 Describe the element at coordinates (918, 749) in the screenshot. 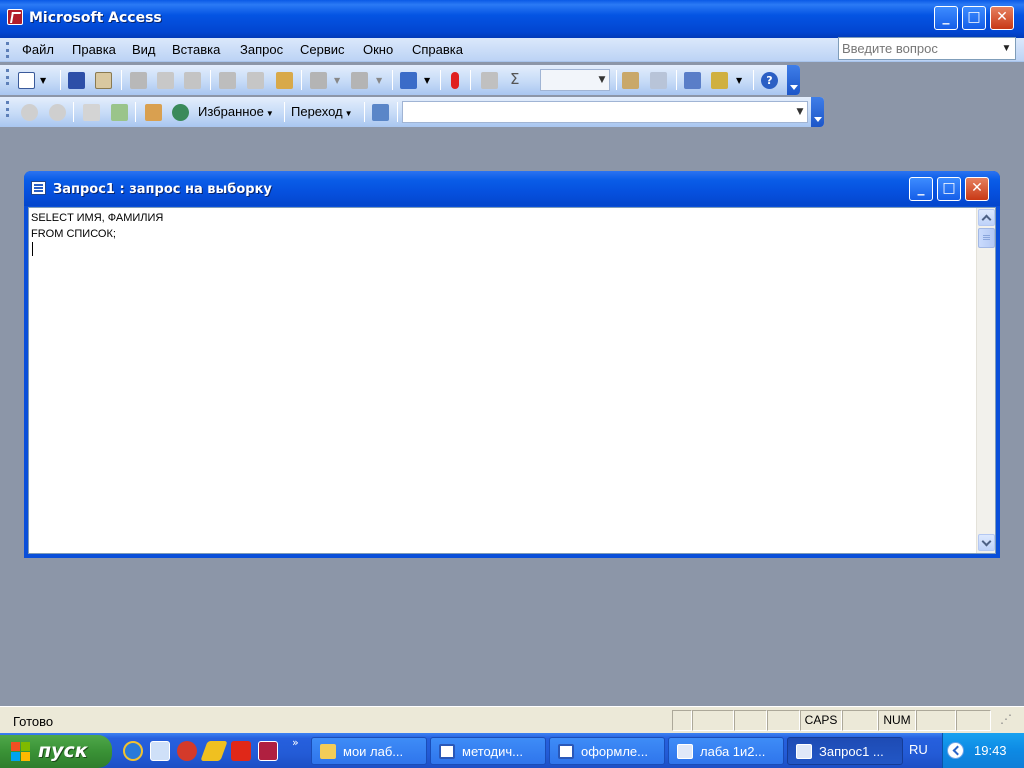

I see `language-indicator: RU` at that location.